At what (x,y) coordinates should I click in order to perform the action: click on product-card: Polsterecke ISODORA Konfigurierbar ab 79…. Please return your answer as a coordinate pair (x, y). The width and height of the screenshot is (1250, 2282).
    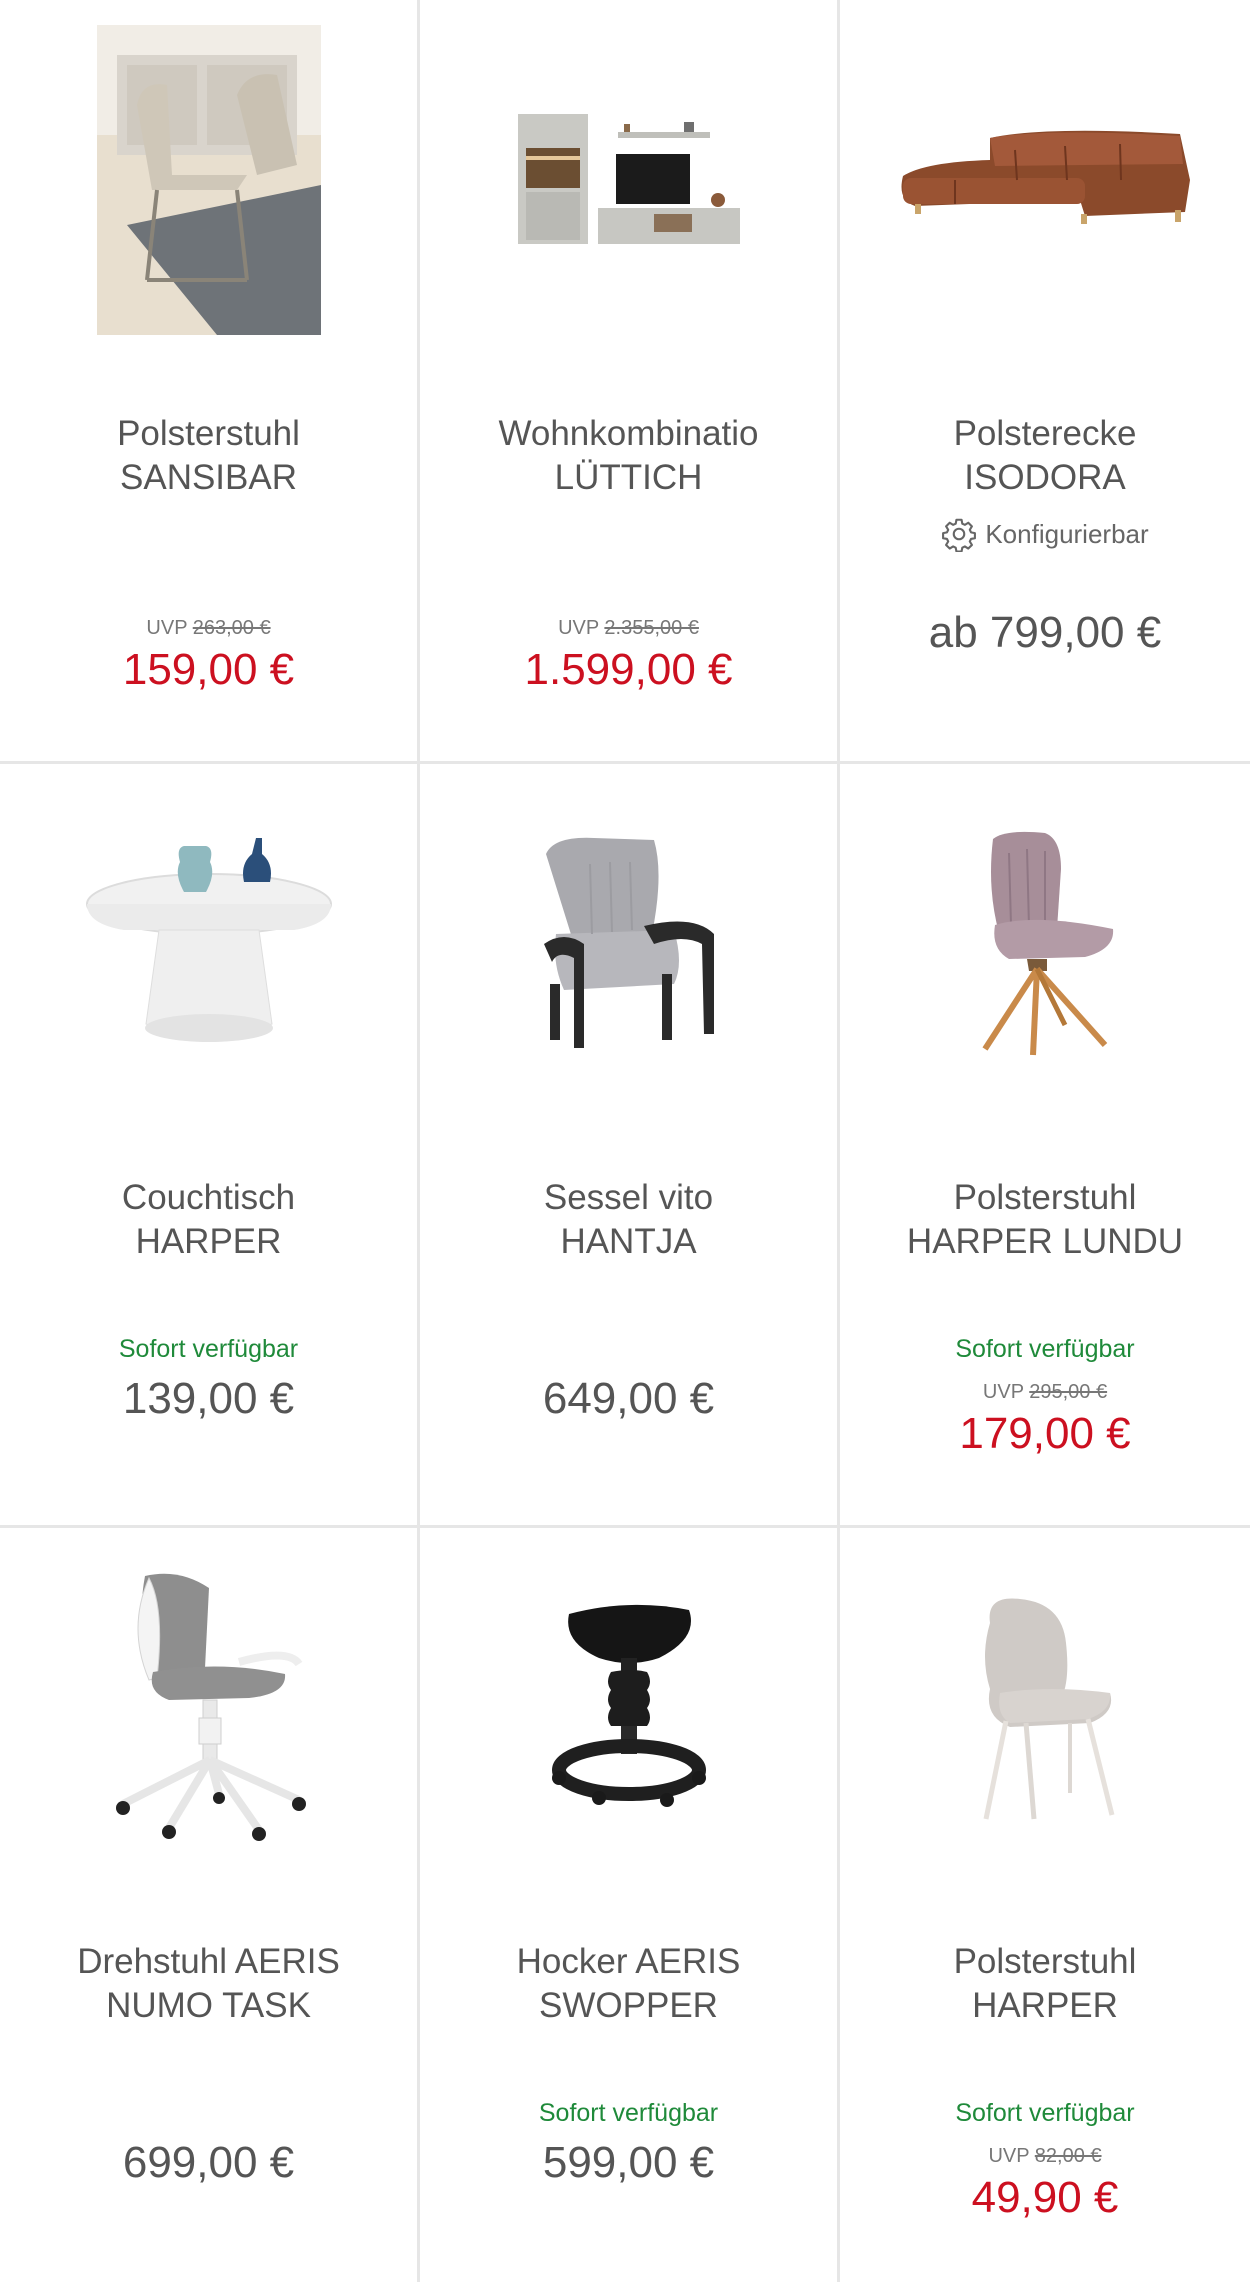
    Looking at the image, I should click on (1045, 380).